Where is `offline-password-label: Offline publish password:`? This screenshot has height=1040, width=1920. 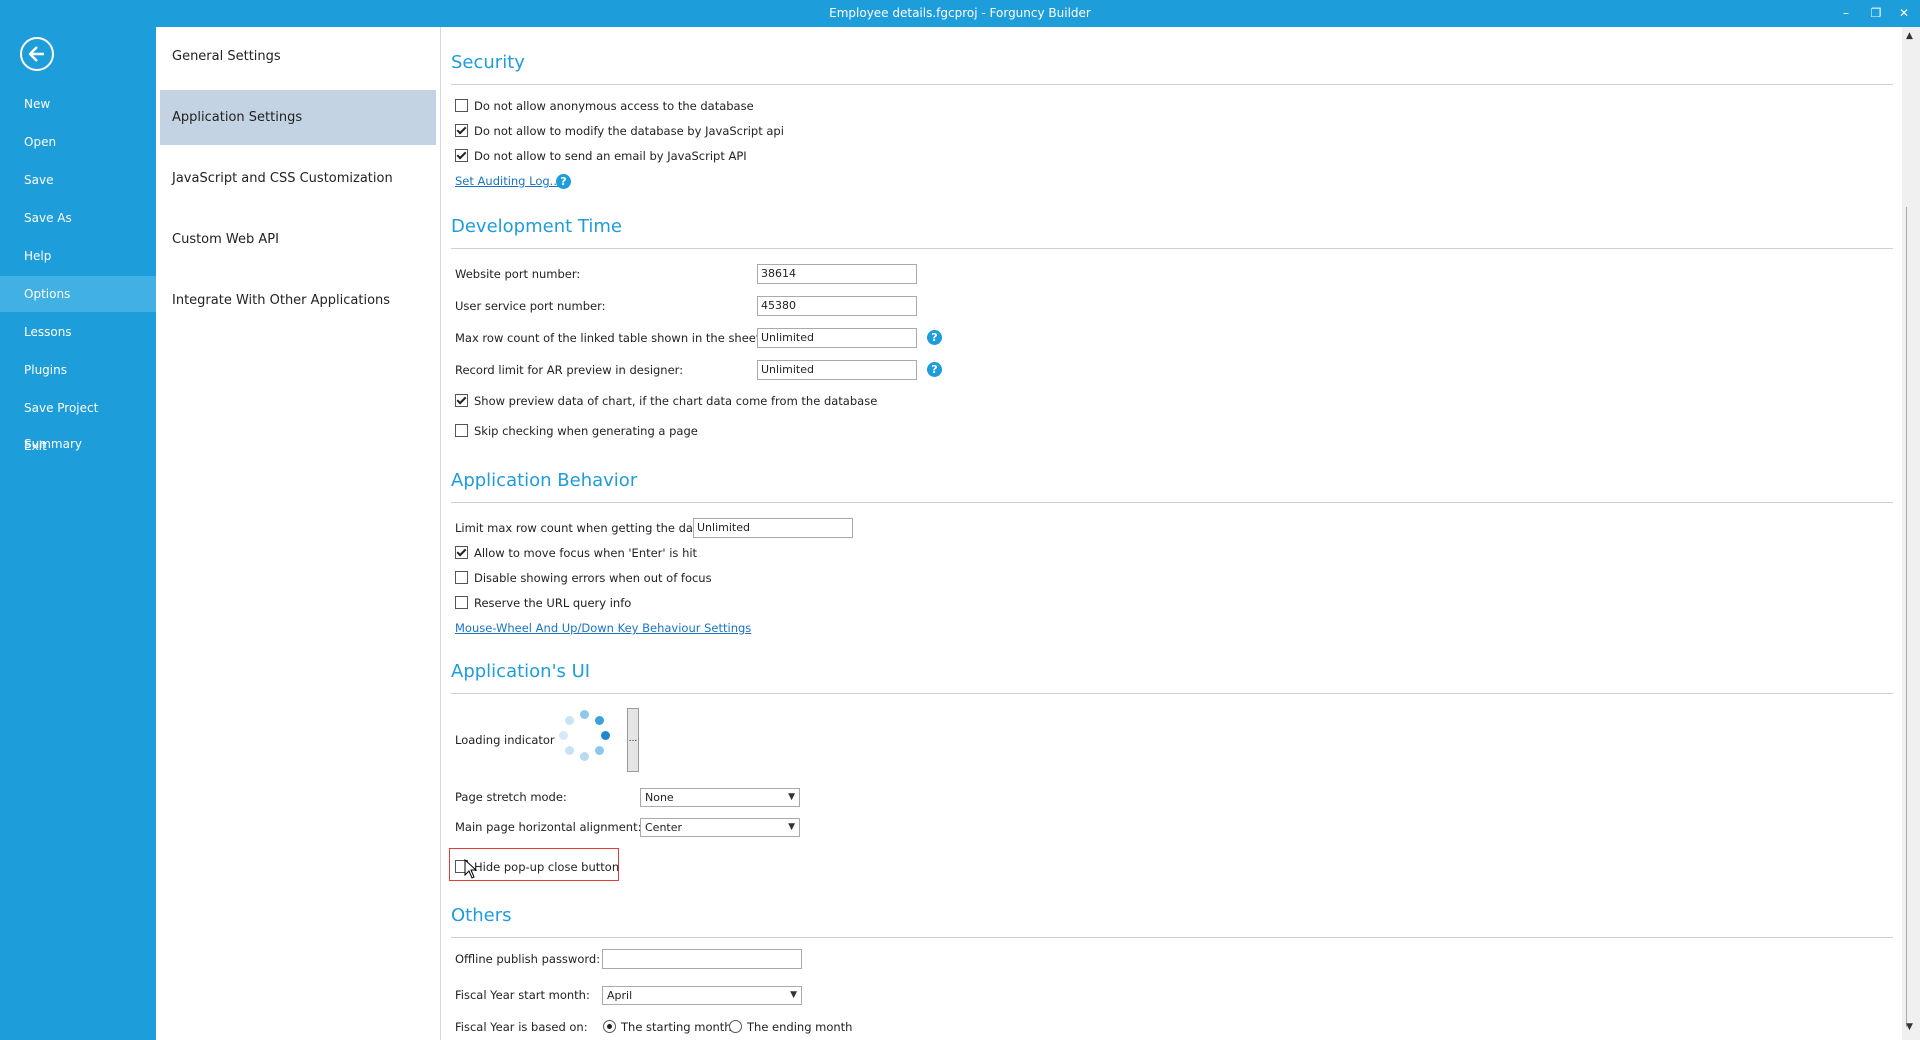 offline-password-label: Offline publish password: is located at coordinates (528, 959).